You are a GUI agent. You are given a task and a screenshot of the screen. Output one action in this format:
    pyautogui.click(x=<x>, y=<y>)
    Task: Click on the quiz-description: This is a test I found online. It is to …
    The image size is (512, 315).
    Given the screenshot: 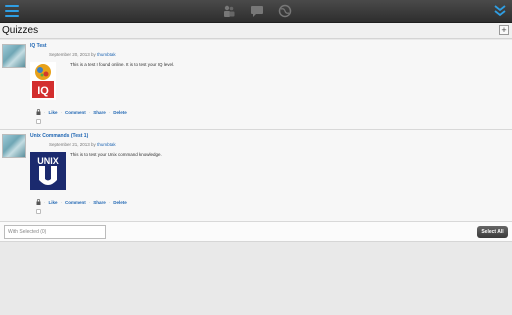 What is the action you would take?
    pyautogui.click(x=122, y=64)
    